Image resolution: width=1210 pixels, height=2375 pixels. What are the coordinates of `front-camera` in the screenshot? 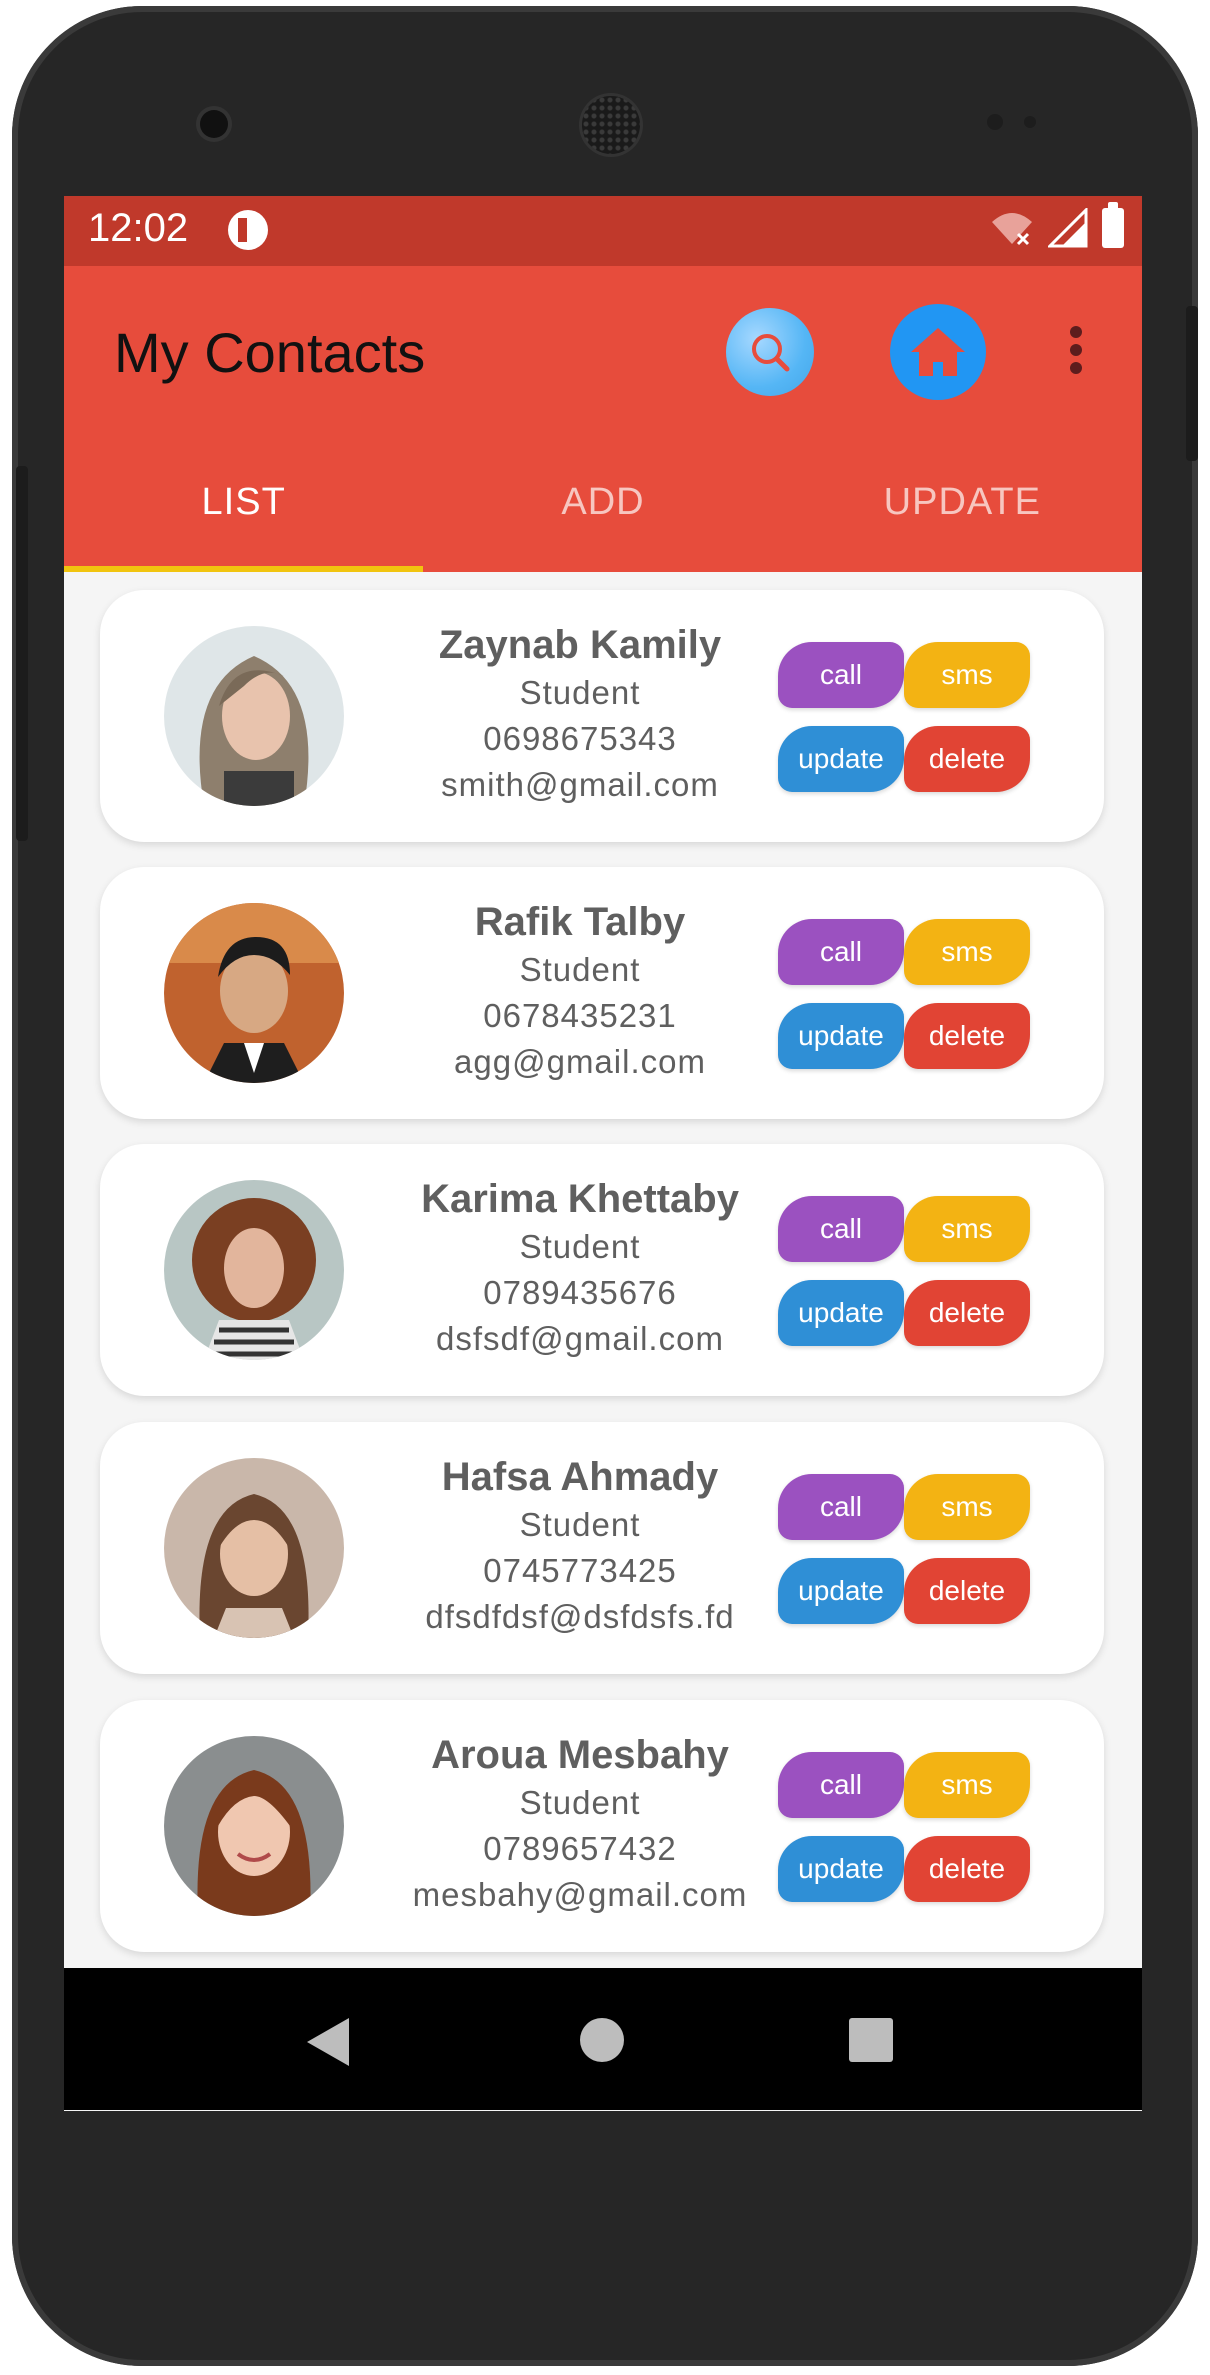 It's located at (214, 124).